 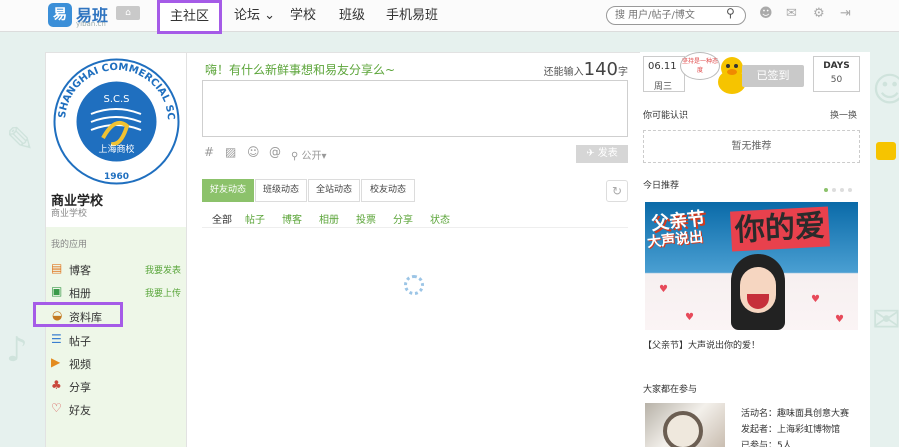 What do you see at coordinates (117, 409) in the screenshot?
I see `app-friend: ♡ 好友` at bounding box center [117, 409].